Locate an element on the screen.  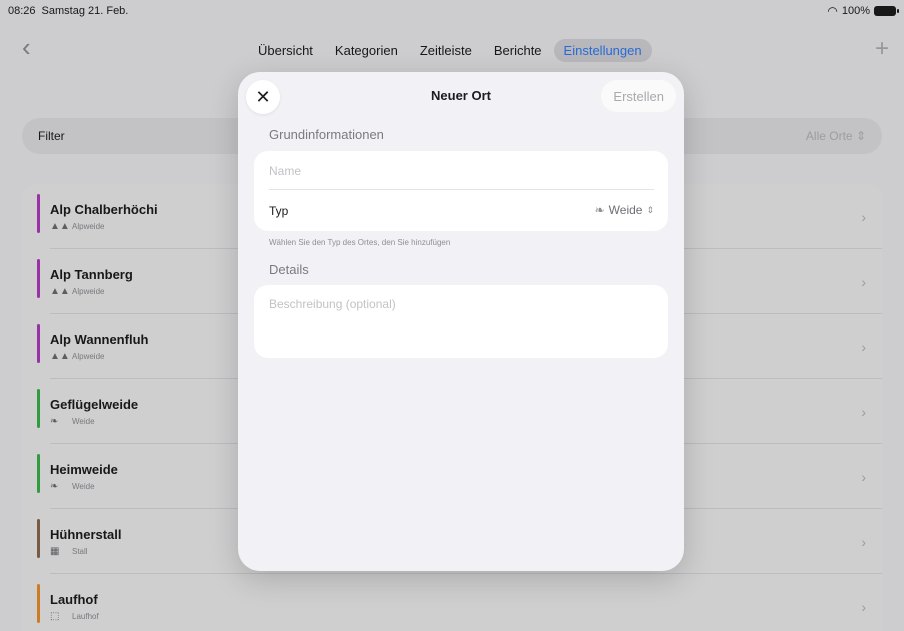
description-field: Beschreibung (optional) is located at coordinates (461, 321).